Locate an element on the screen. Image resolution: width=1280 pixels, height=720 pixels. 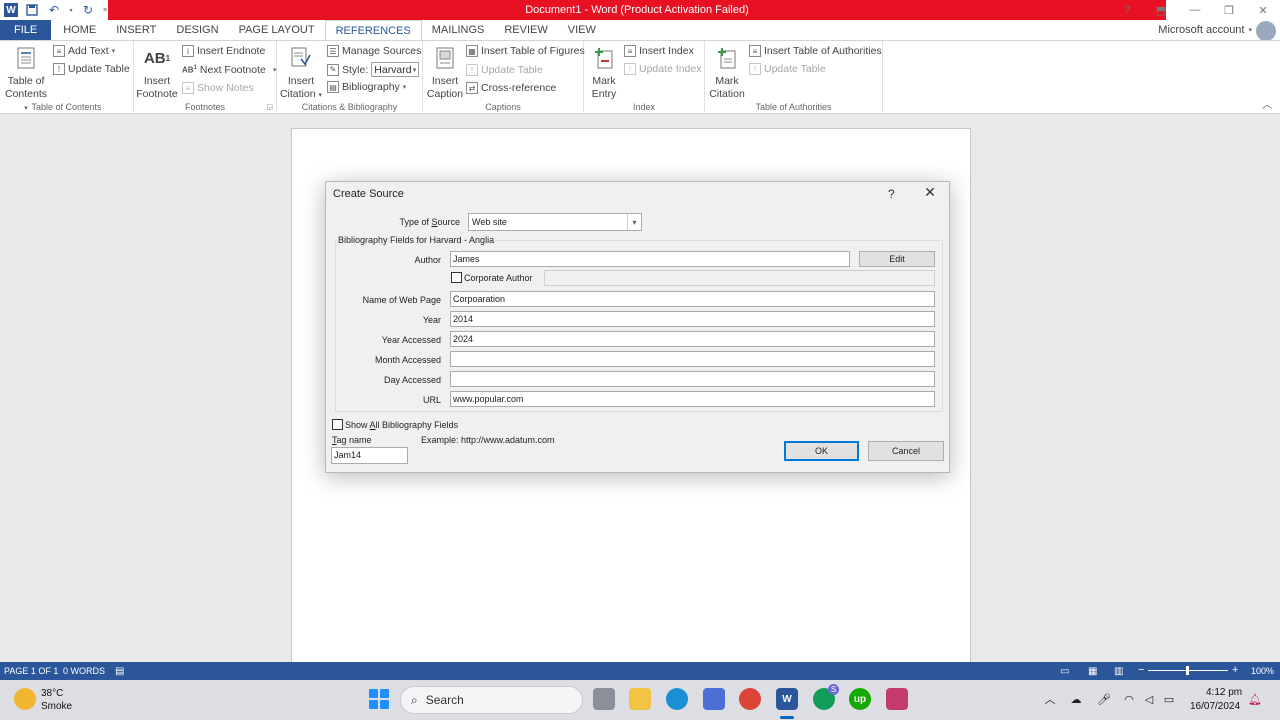
mark-entry-button: Mark Entry is located at coordinates (604, 73).